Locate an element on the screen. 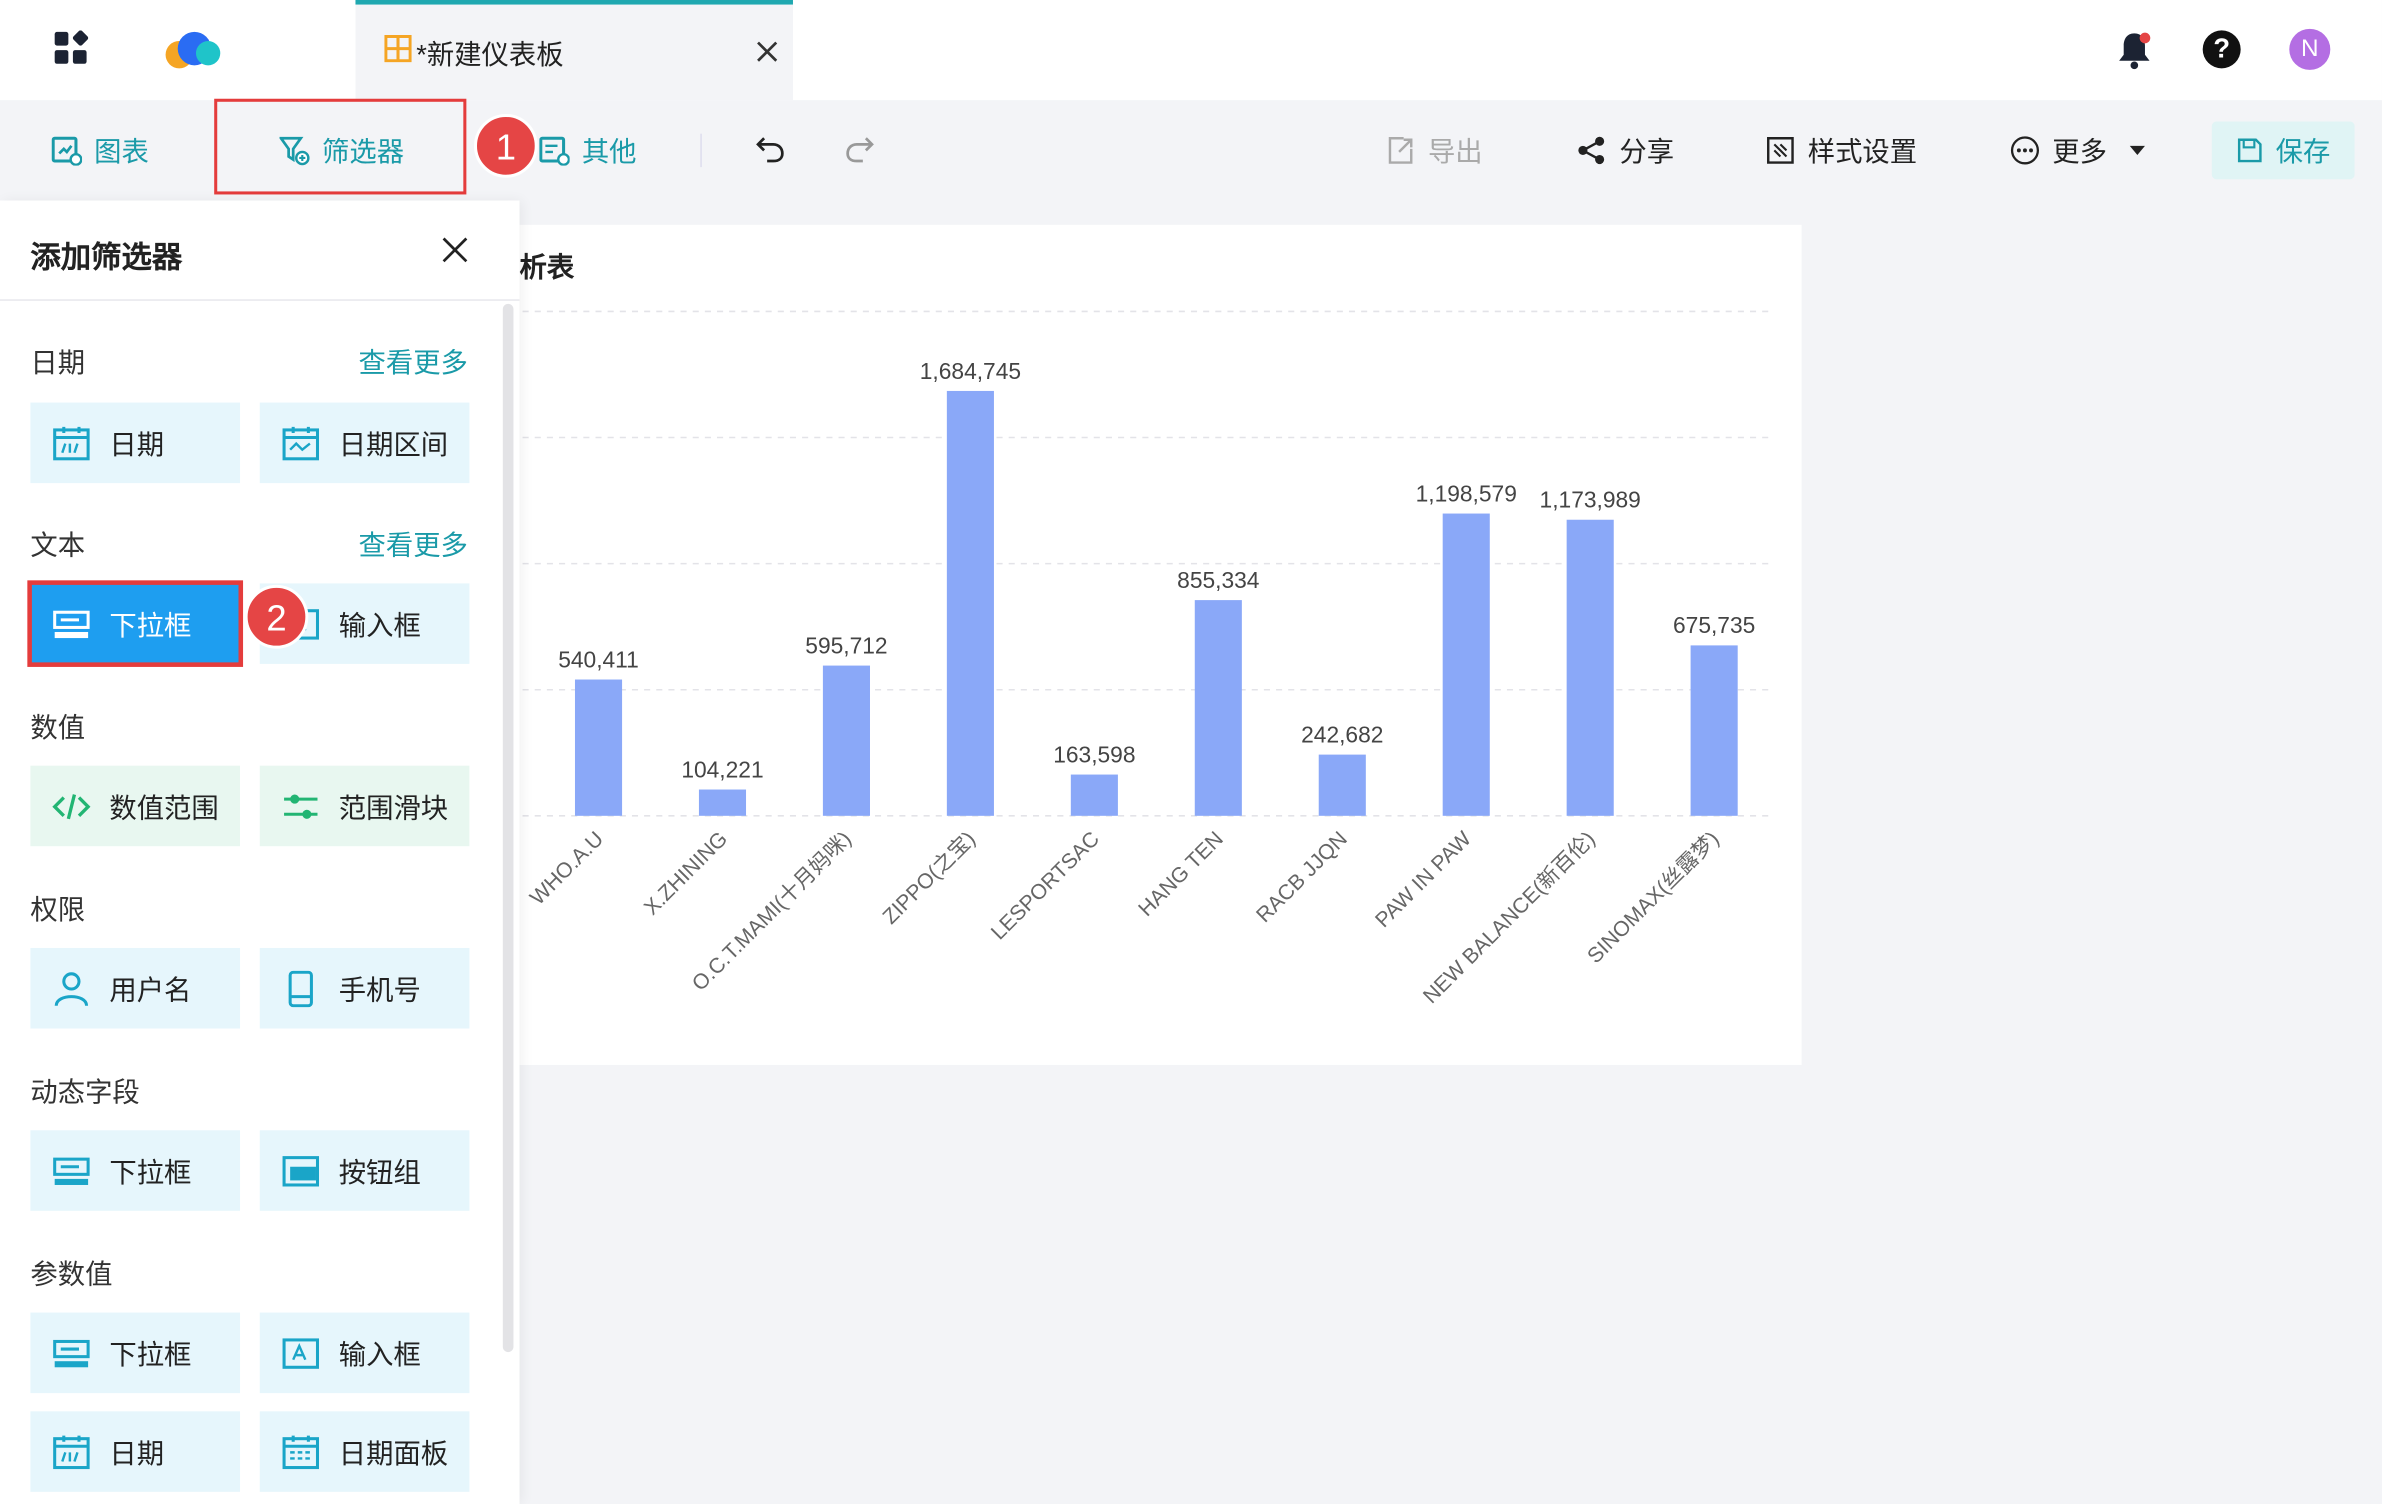  filter-item-dropdown-text: 下拉框 is located at coordinates (135, 623).